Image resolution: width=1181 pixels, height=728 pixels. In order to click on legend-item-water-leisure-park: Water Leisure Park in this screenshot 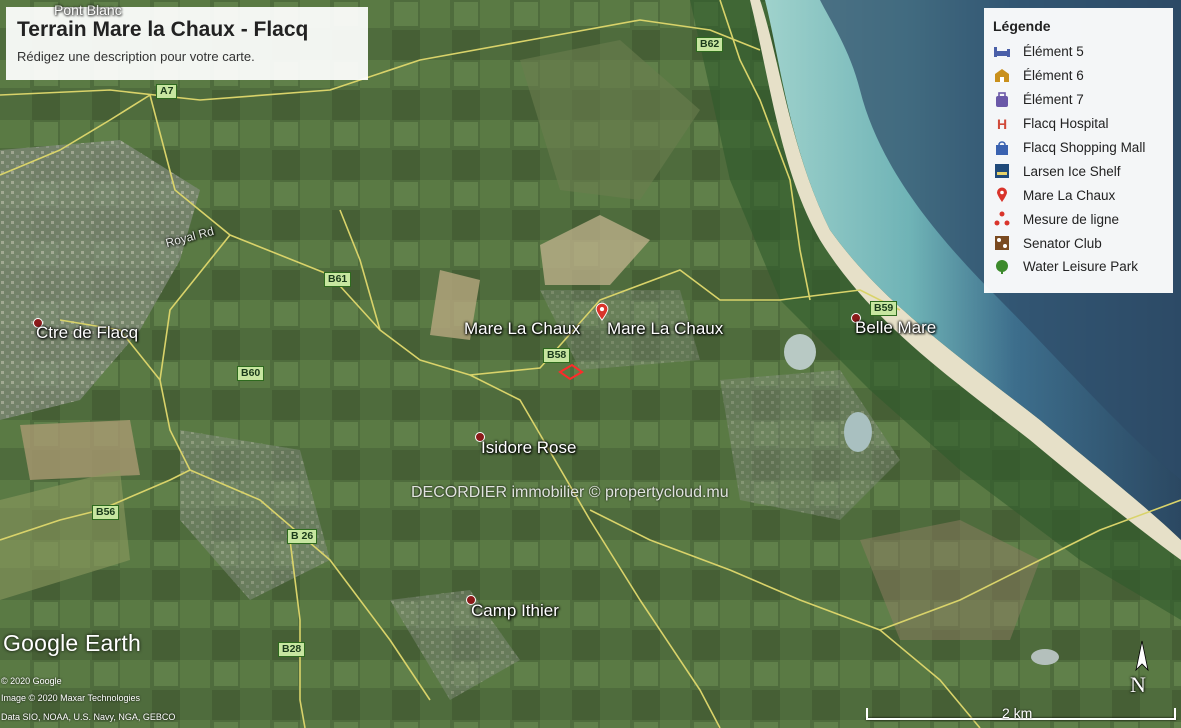, I will do `click(1078, 267)`.